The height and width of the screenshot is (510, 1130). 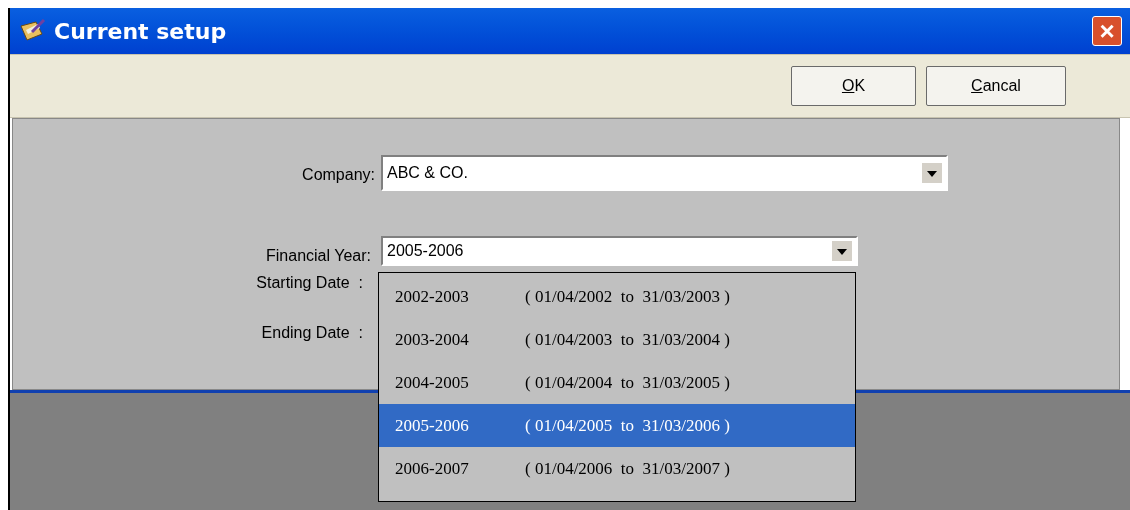 What do you see at coordinates (853, 86) in the screenshot?
I see `dialog-button: OK` at bounding box center [853, 86].